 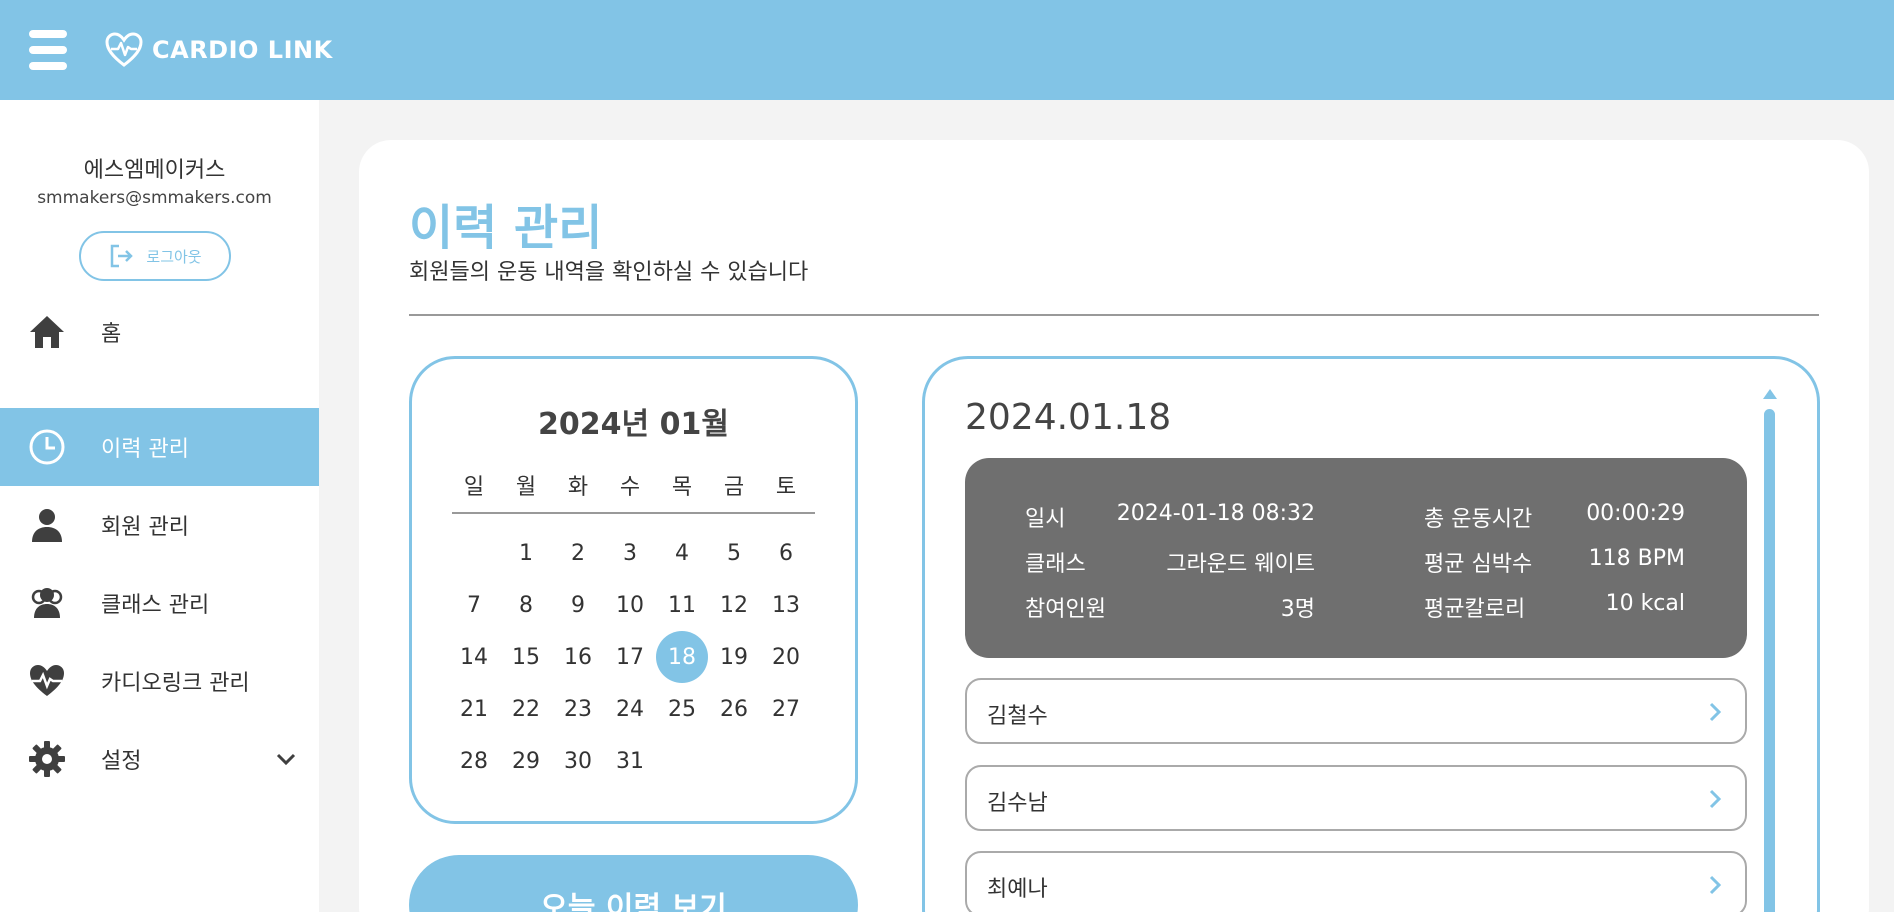 I want to click on calendar-day: 14, so click(x=474, y=657).